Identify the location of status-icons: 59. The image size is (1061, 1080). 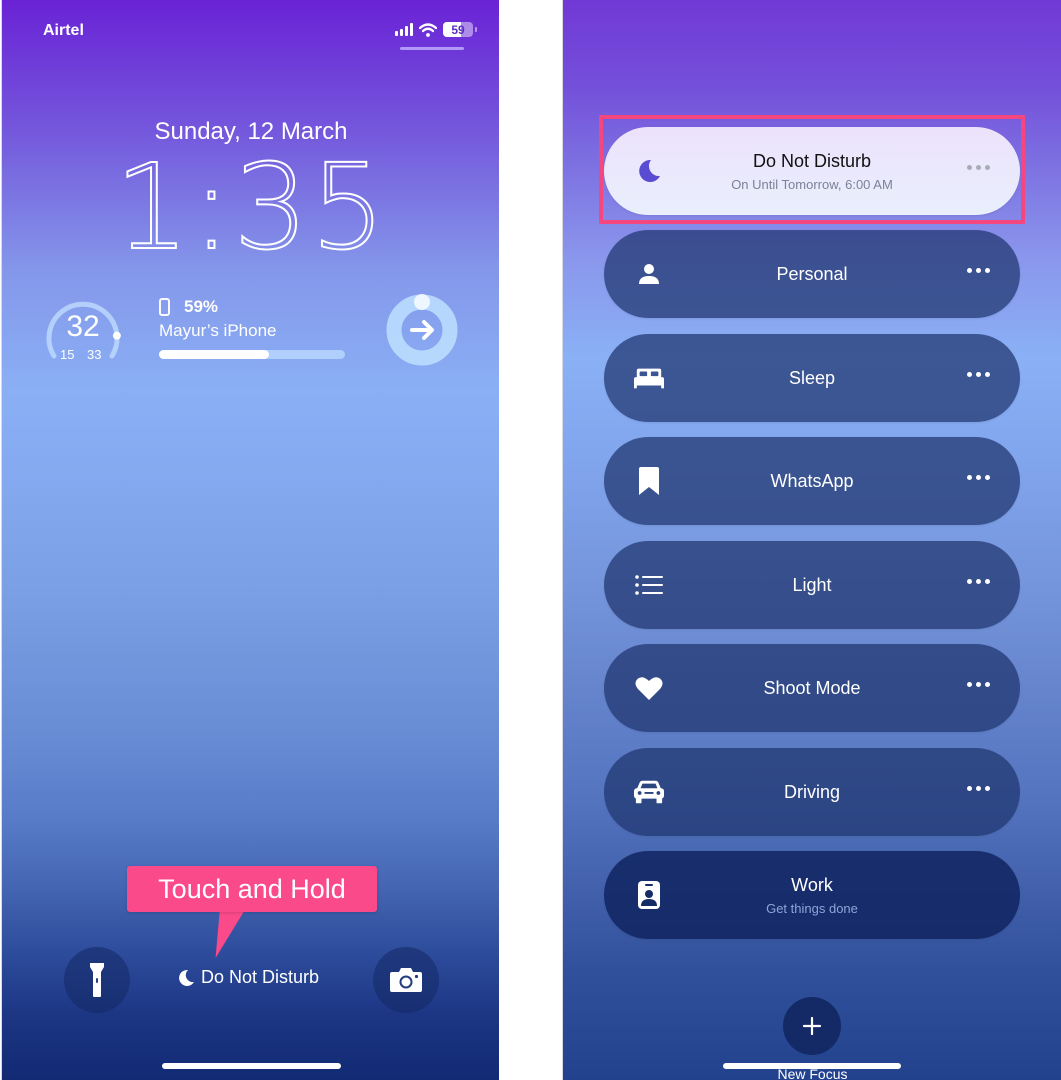
(436, 29).